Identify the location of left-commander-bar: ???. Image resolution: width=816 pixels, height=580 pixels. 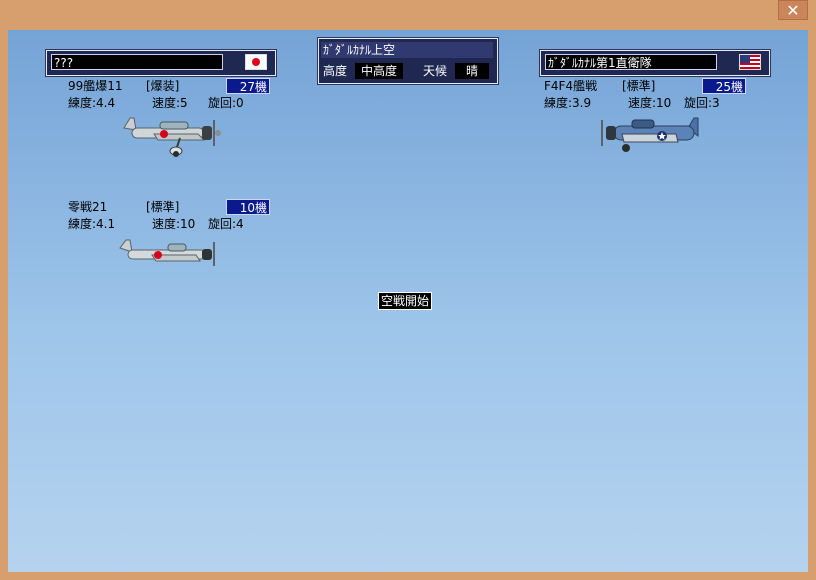
(161, 63).